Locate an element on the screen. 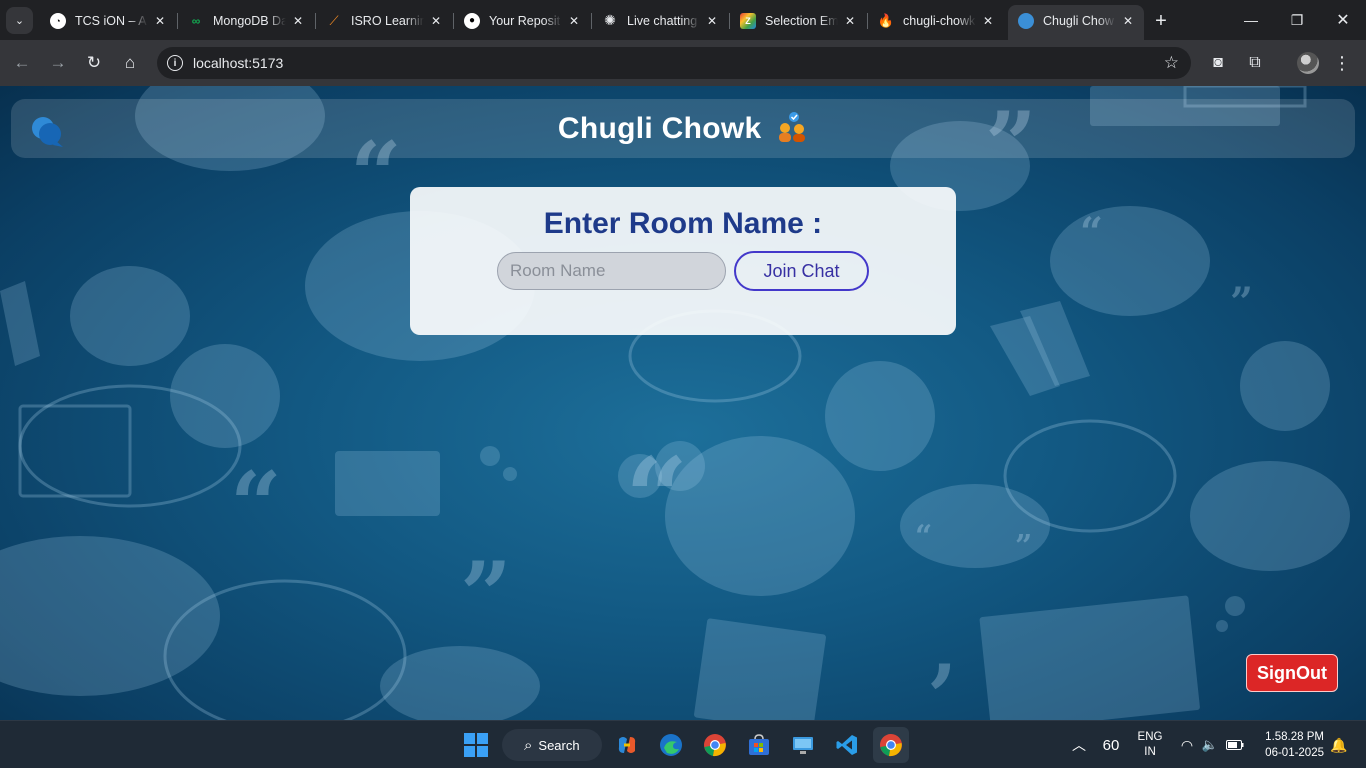  volume-icon: 🔈 is located at coordinates (1210, 744).